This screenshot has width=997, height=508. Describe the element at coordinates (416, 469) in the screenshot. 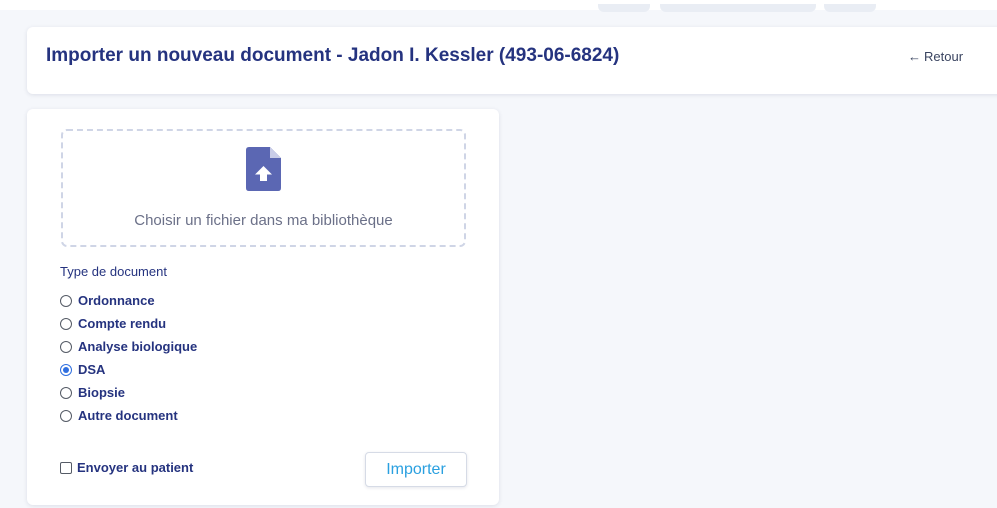

I see `import-button: Importer` at that location.